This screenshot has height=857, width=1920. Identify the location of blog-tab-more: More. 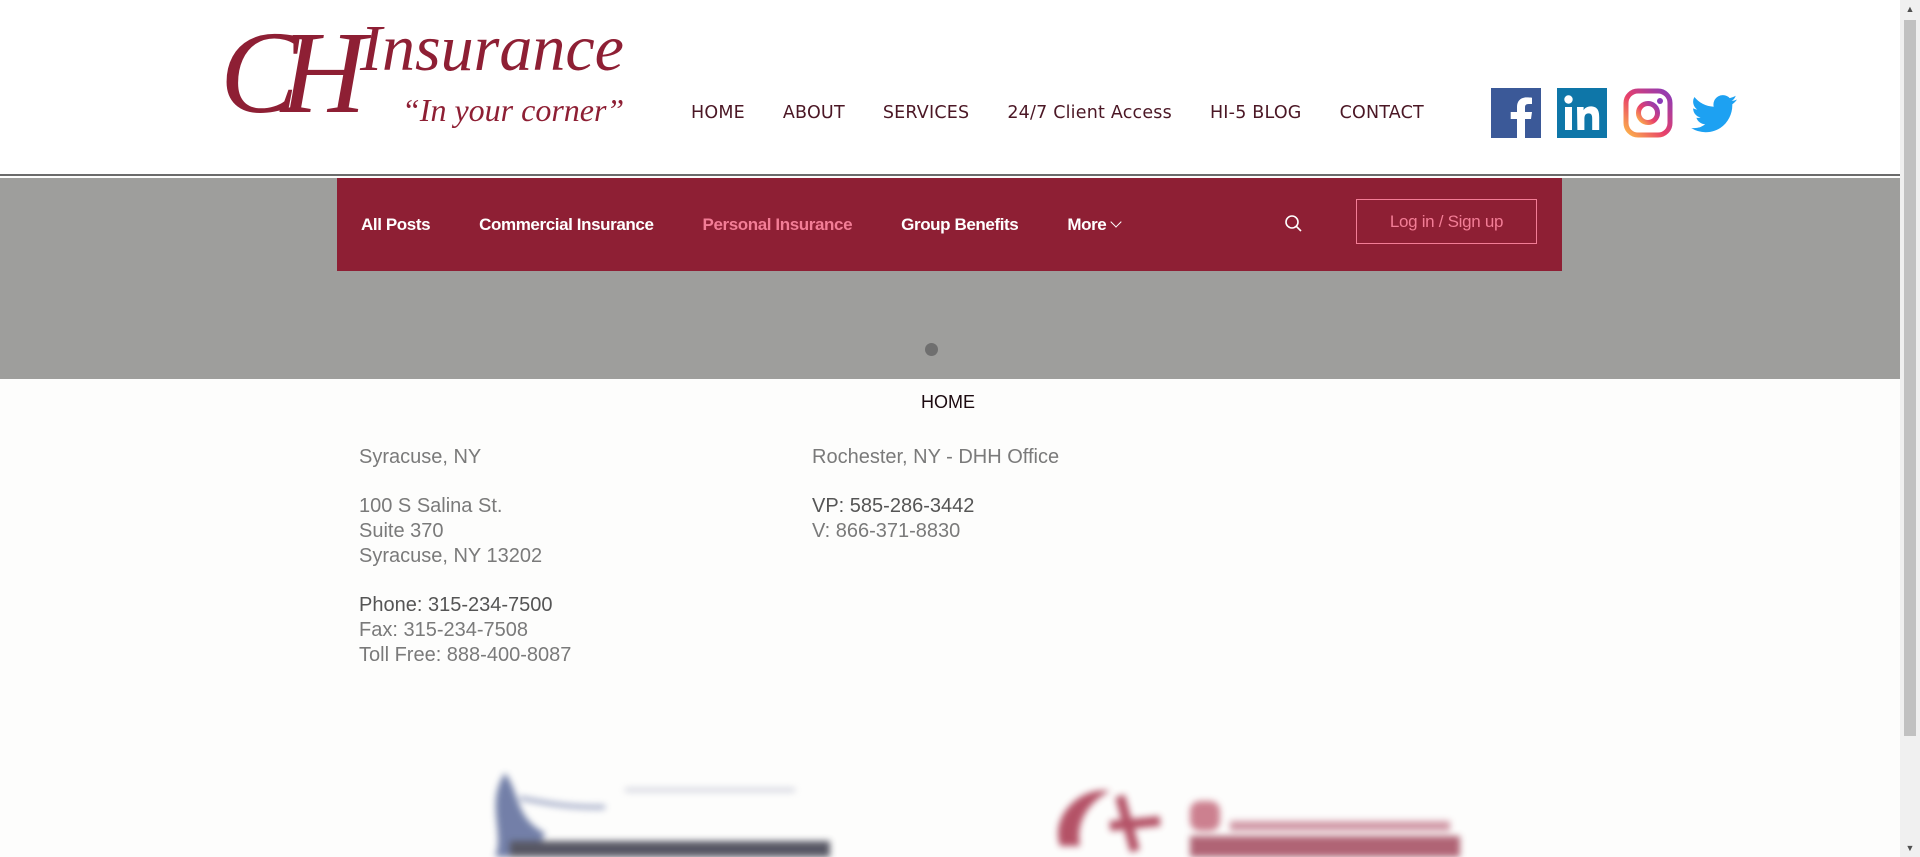
(1095, 224).